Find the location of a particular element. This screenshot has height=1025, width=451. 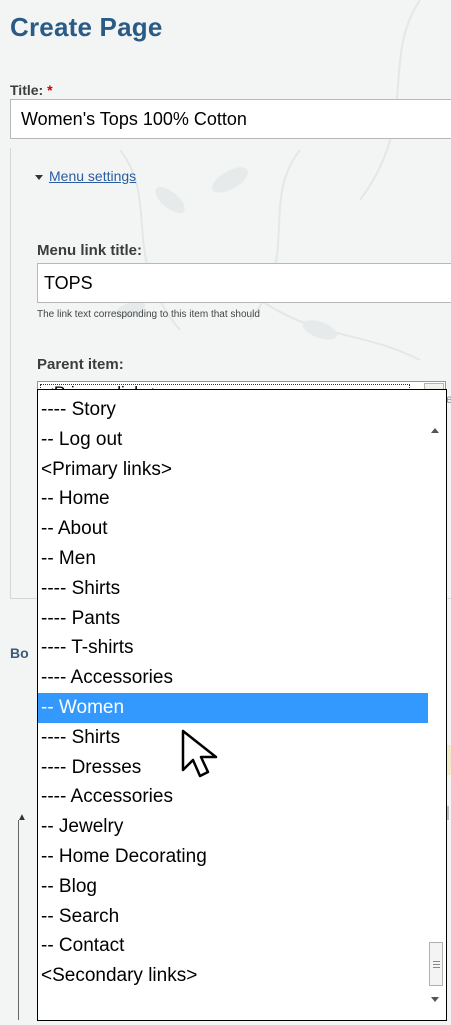

dropdown-option: -- Home Decorating is located at coordinates (233, 857).